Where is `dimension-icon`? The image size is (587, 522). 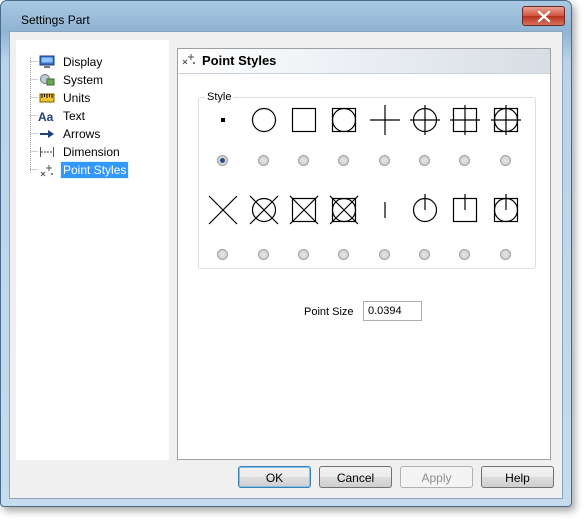
dimension-icon is located at coordinates (47, 152).